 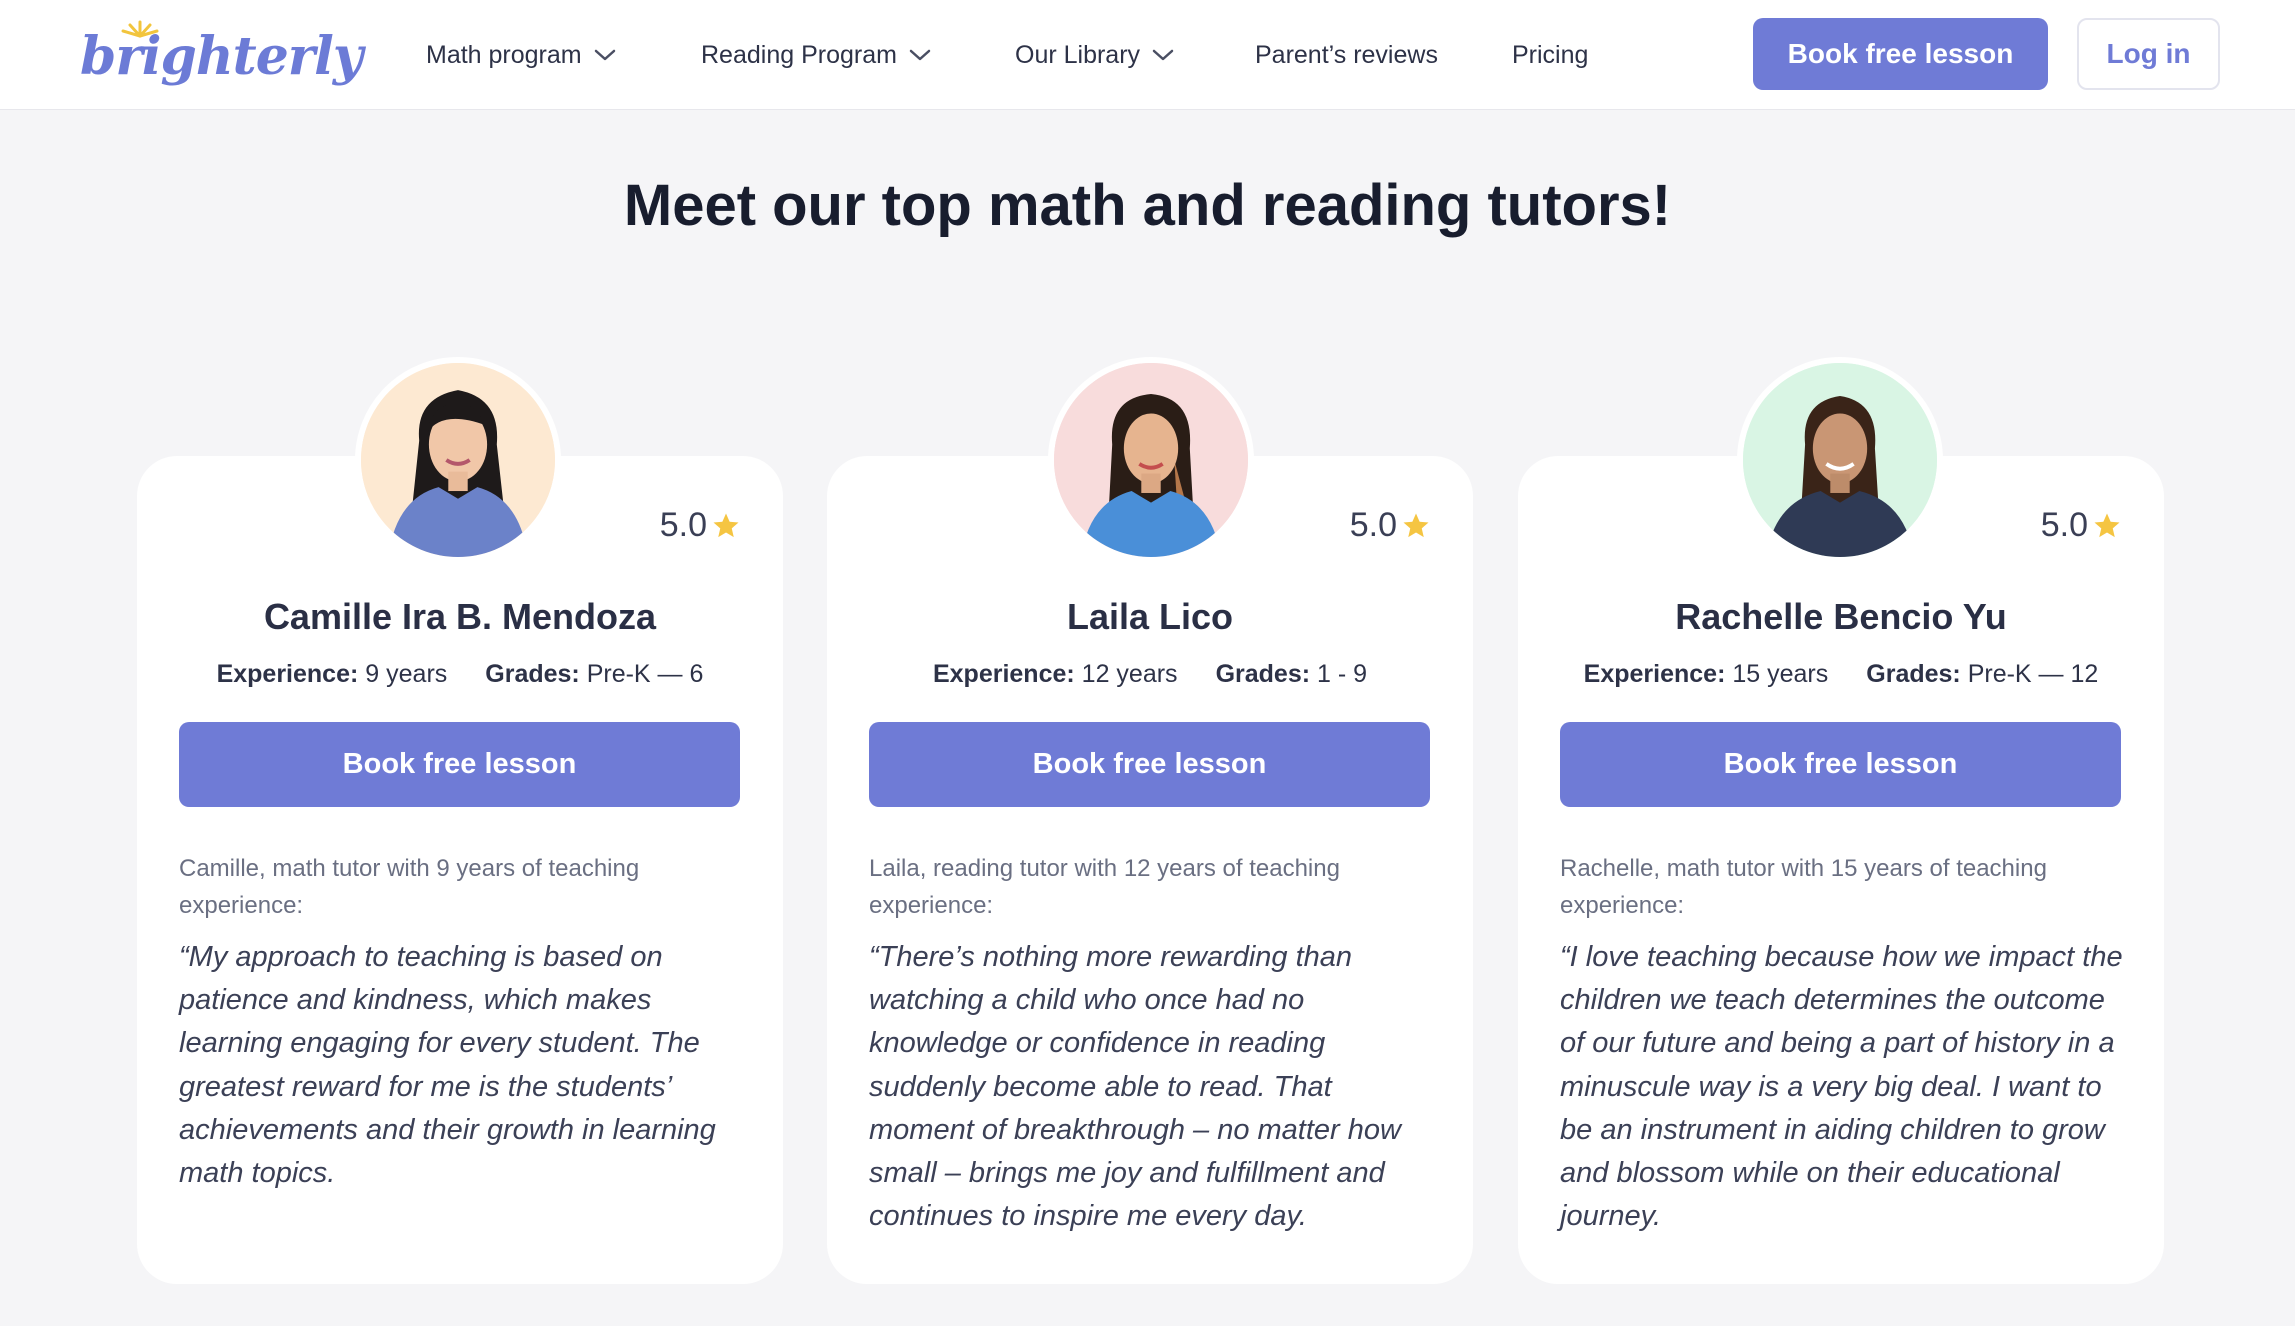 I want to click on grades: Grades: 1 - 9, so click(x=1291, y=674).